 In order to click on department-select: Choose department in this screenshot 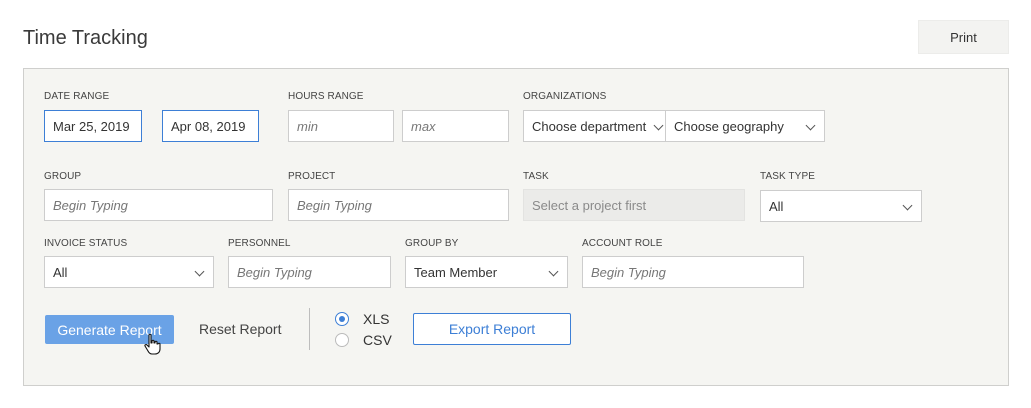, I will do `click(598, 126)`.